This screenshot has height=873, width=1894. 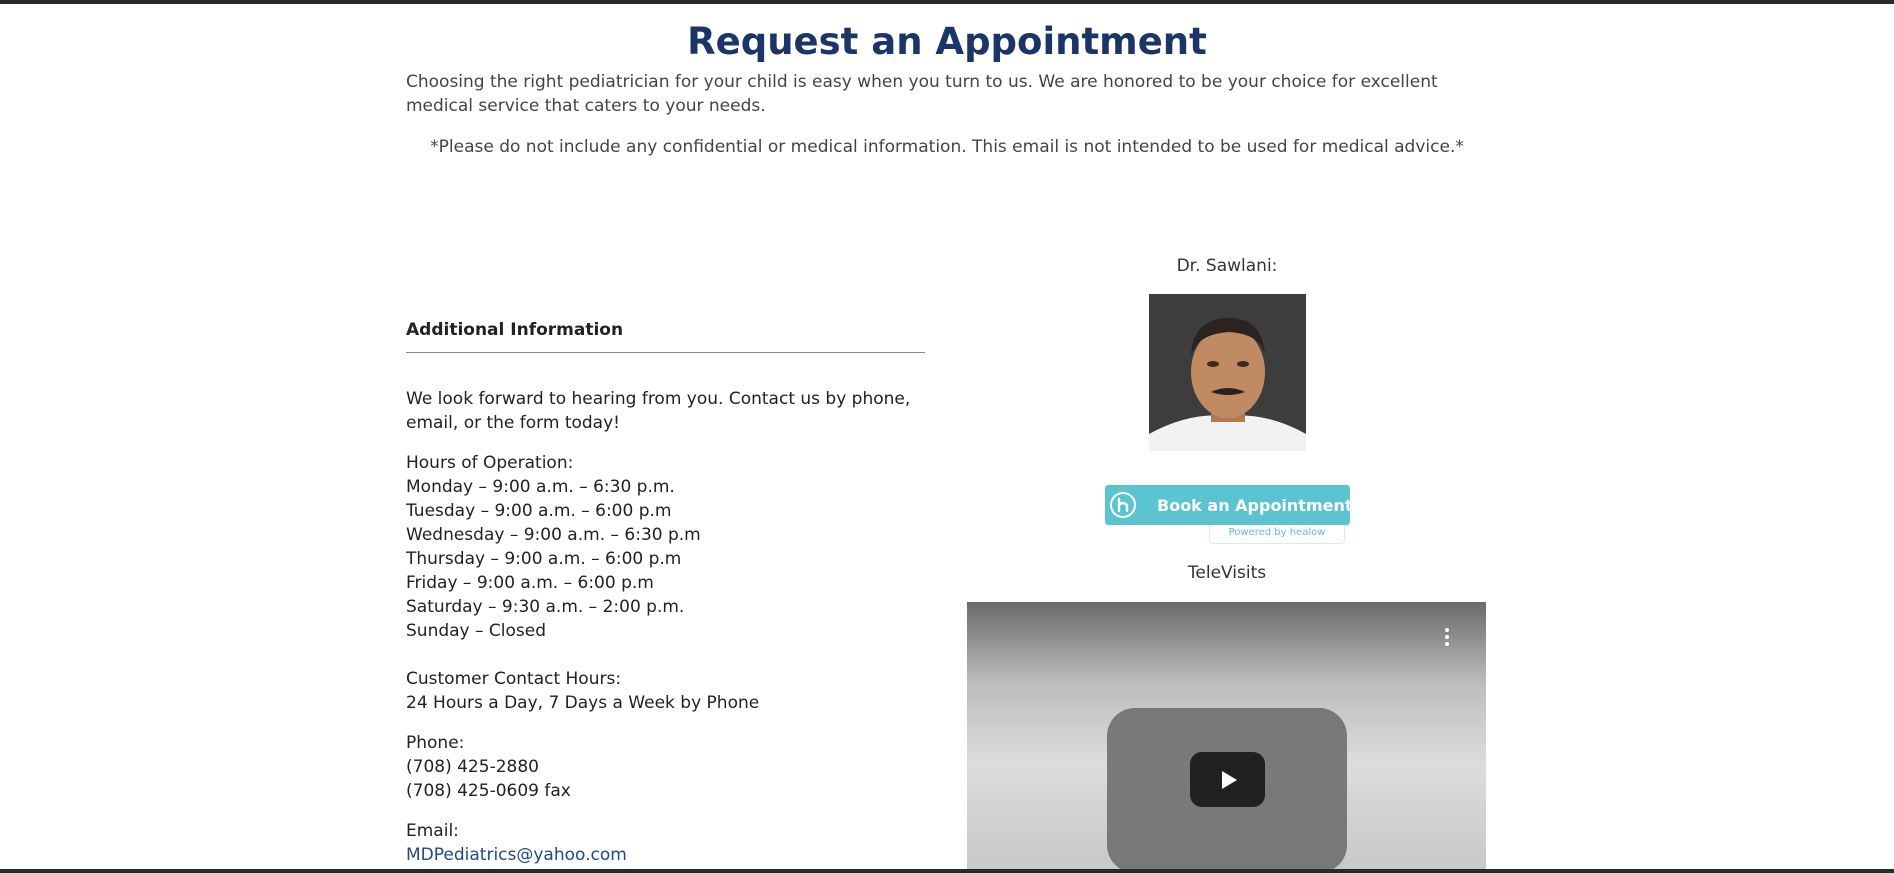 I want to click on contact-hours-title: Customer Contact Hours:, so click(x=514, y=679).